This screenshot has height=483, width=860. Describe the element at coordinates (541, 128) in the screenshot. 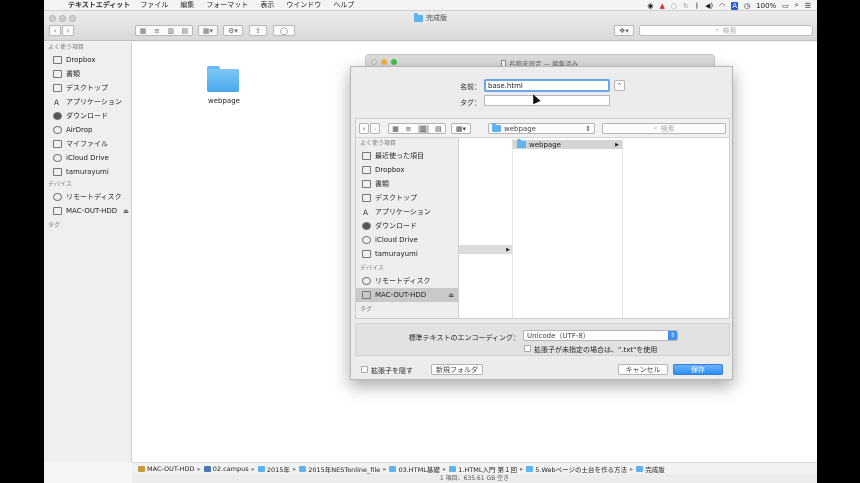

I see `location-popup: webpage ⇕` at that location.